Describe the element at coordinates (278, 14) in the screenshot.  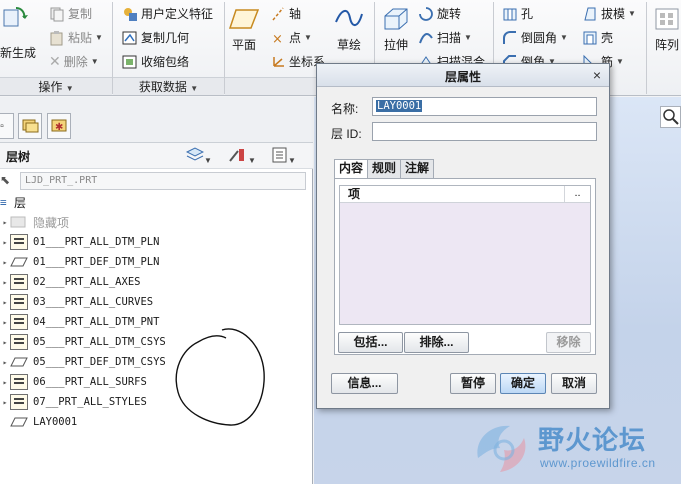
I see `axis-icon` at that location.